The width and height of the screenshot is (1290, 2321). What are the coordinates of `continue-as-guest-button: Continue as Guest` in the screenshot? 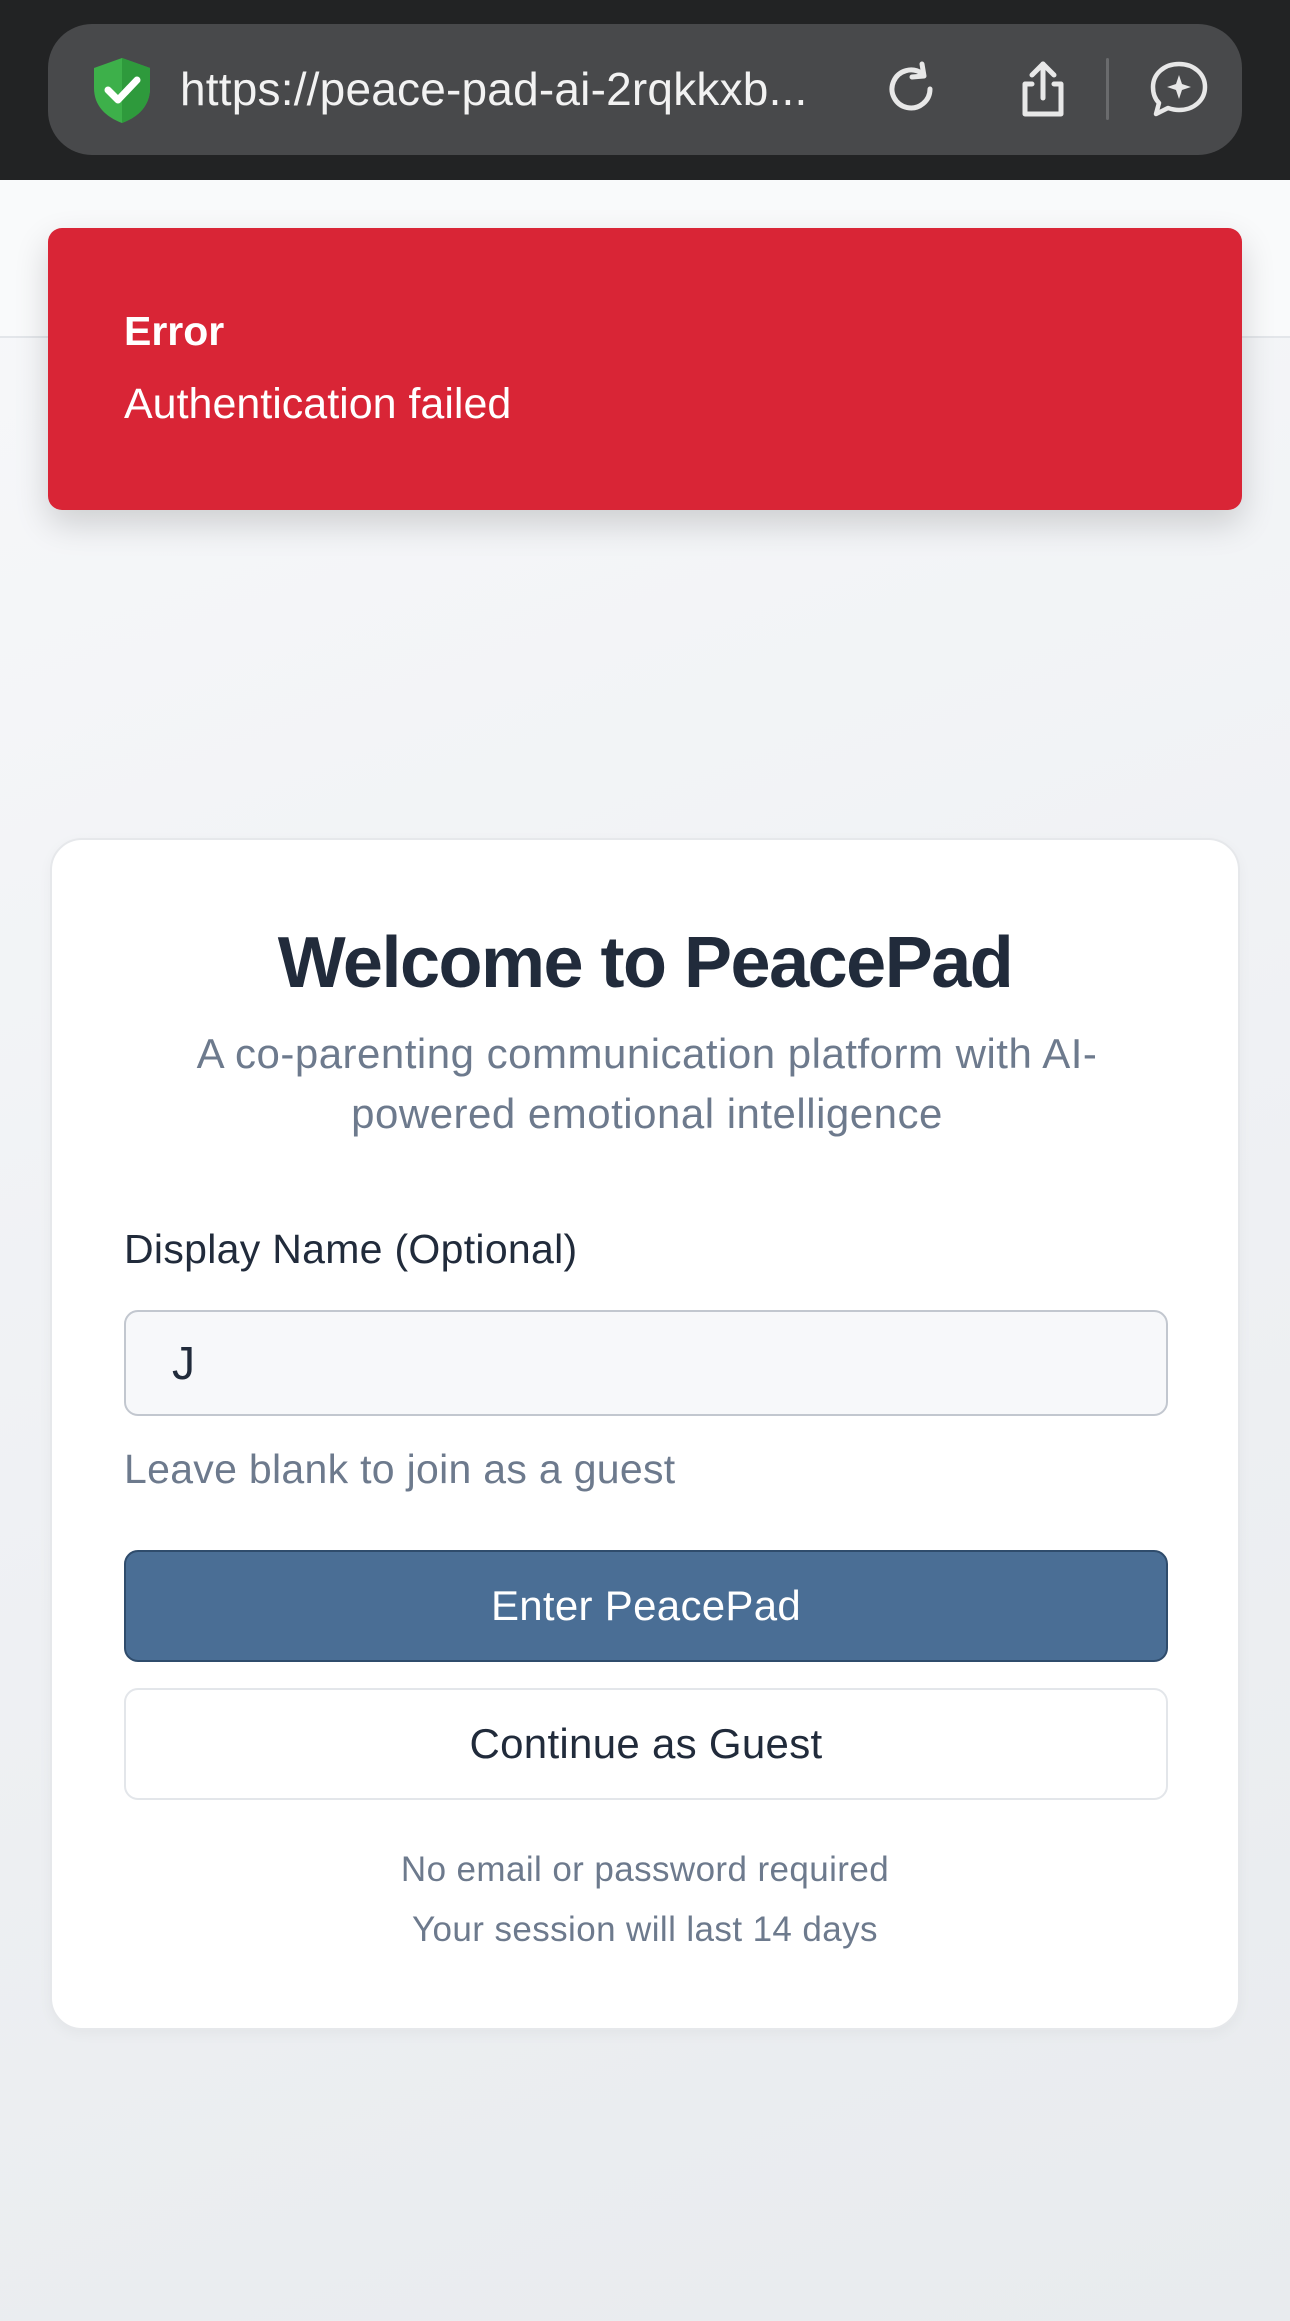 It's located at (646, 1744).